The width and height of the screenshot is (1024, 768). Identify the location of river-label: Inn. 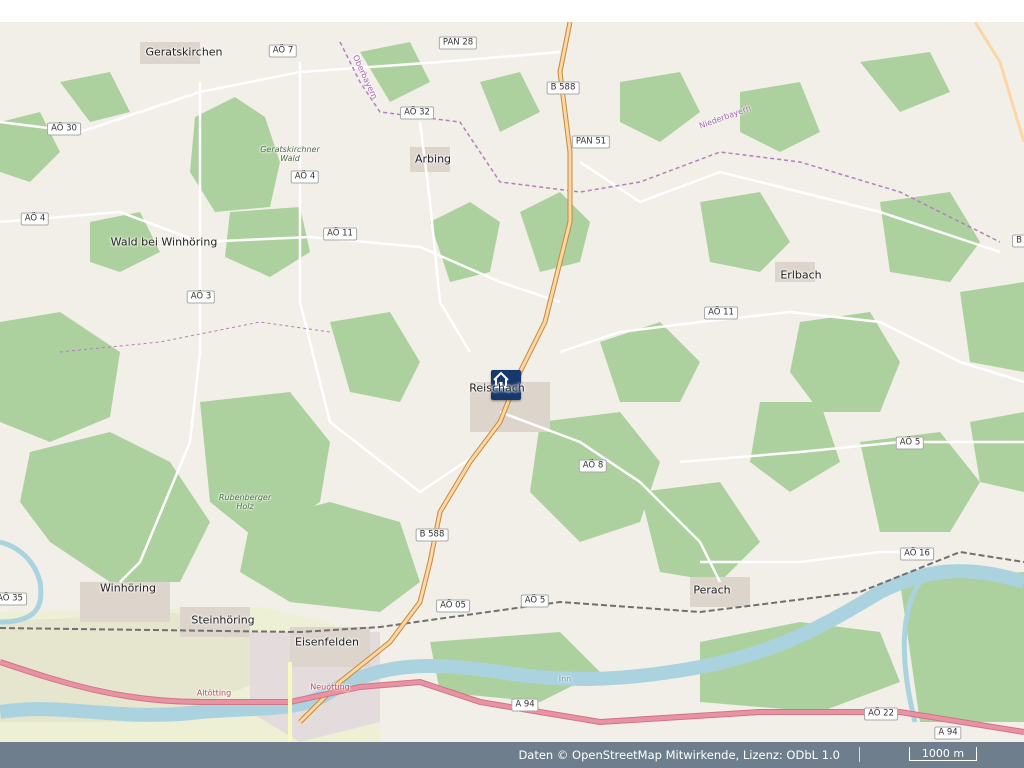
(565, 679).